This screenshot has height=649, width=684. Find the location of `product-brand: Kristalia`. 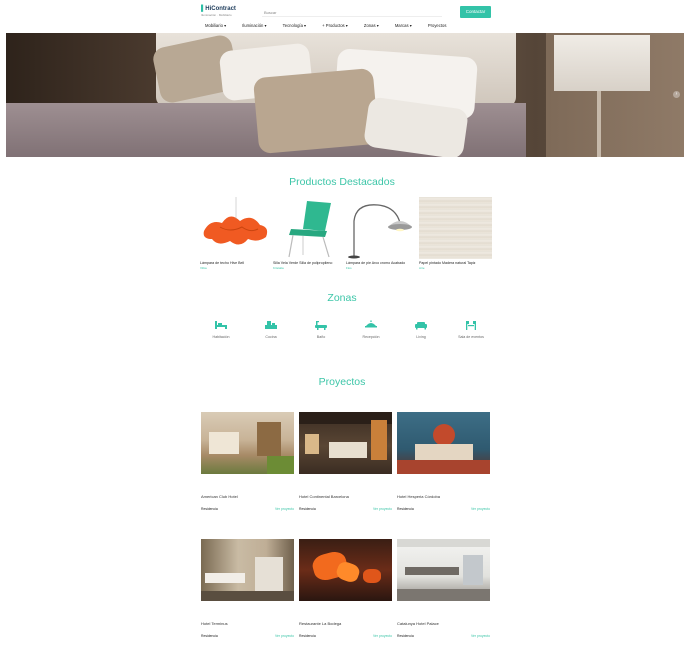

product-brand: Kristalia is located at coordinates (278, 268).